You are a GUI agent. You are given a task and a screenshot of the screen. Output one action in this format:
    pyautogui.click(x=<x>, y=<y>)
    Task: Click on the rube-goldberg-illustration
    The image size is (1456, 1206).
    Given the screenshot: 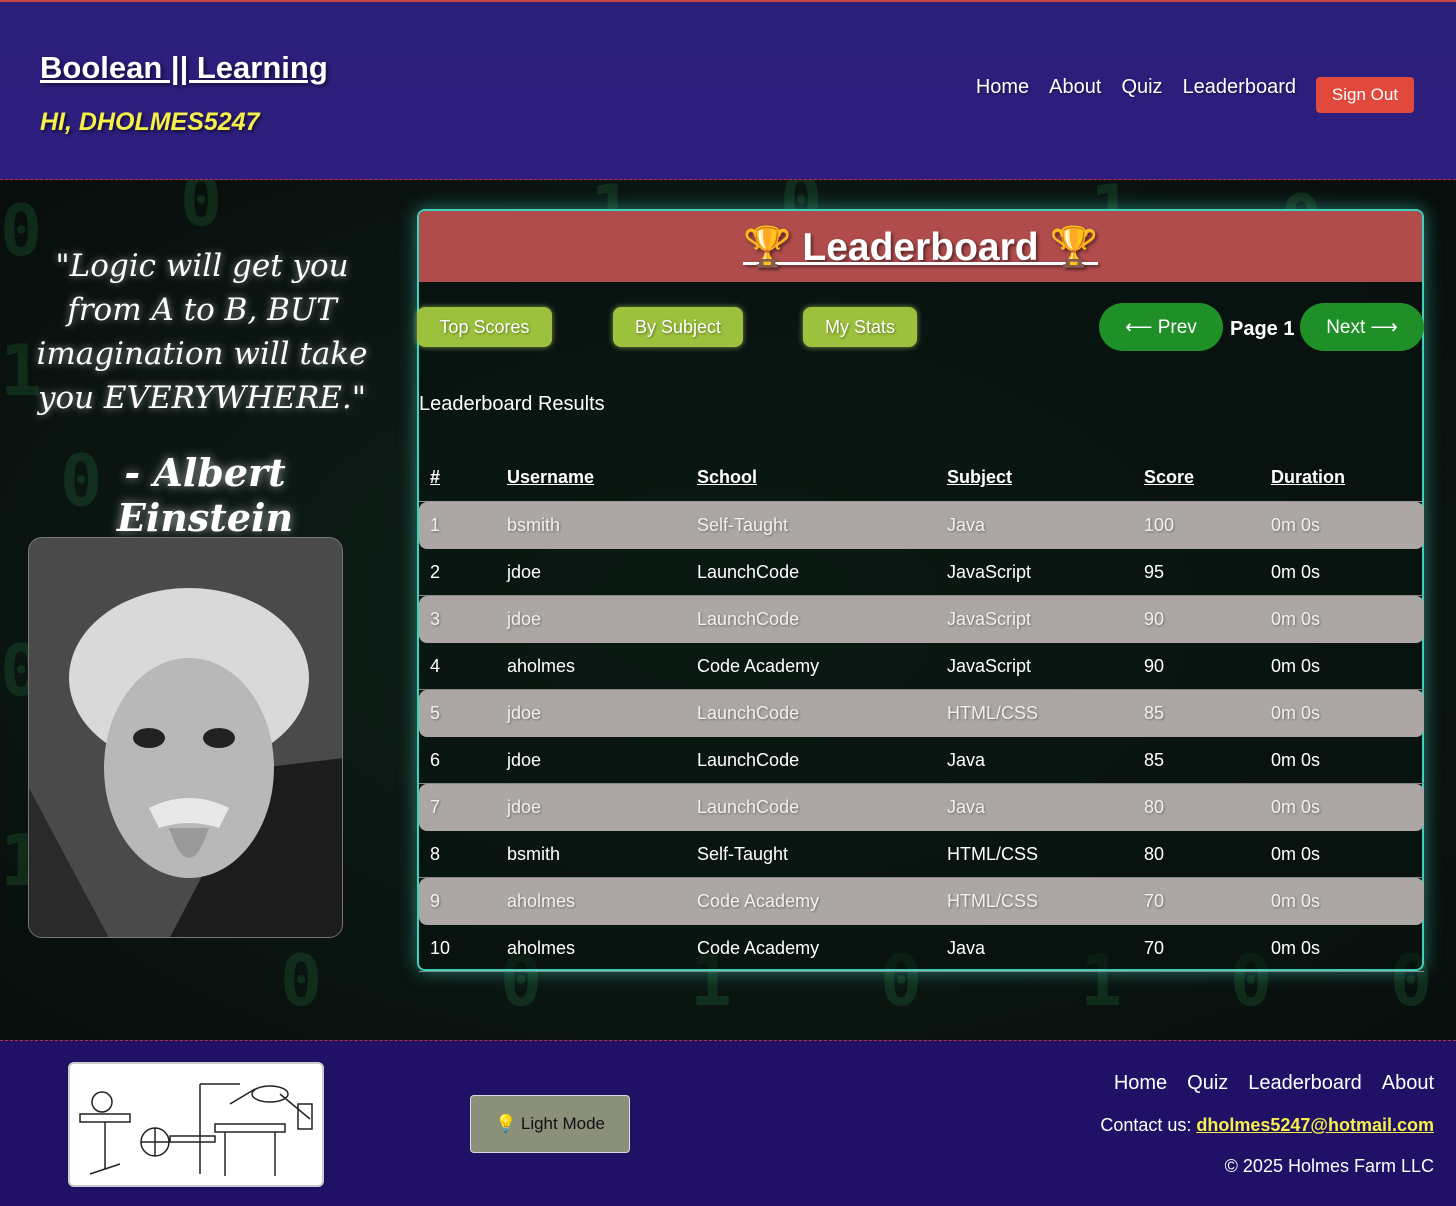 What is the action you would take?
    pyautogui.click(x=196, y=1124)
    